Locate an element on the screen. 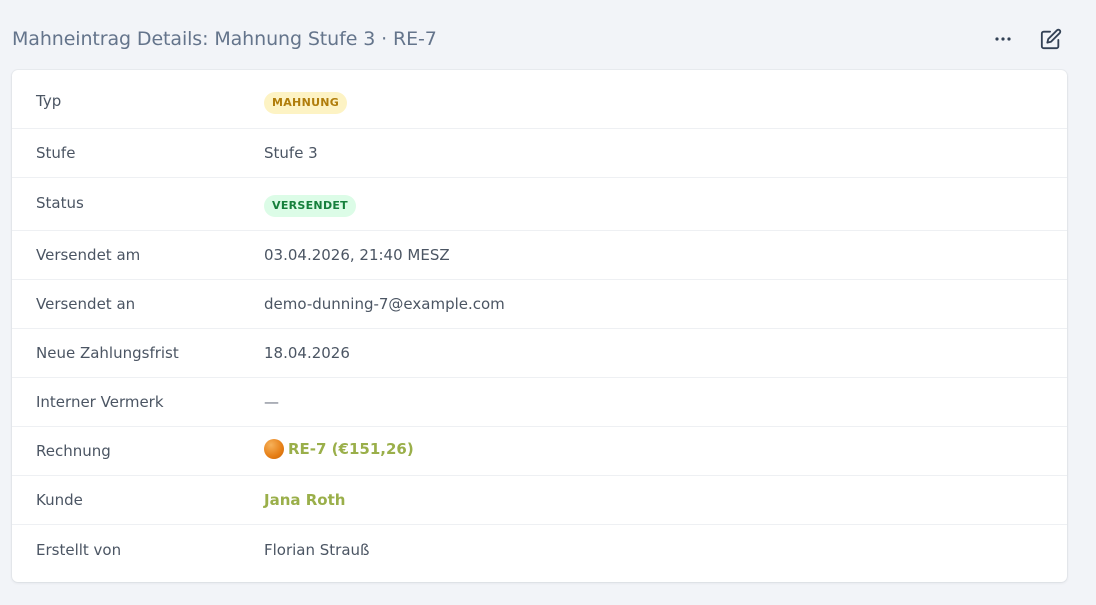  detail-label: Neue Zahlungsfrist is located at coordinates (107, 353).